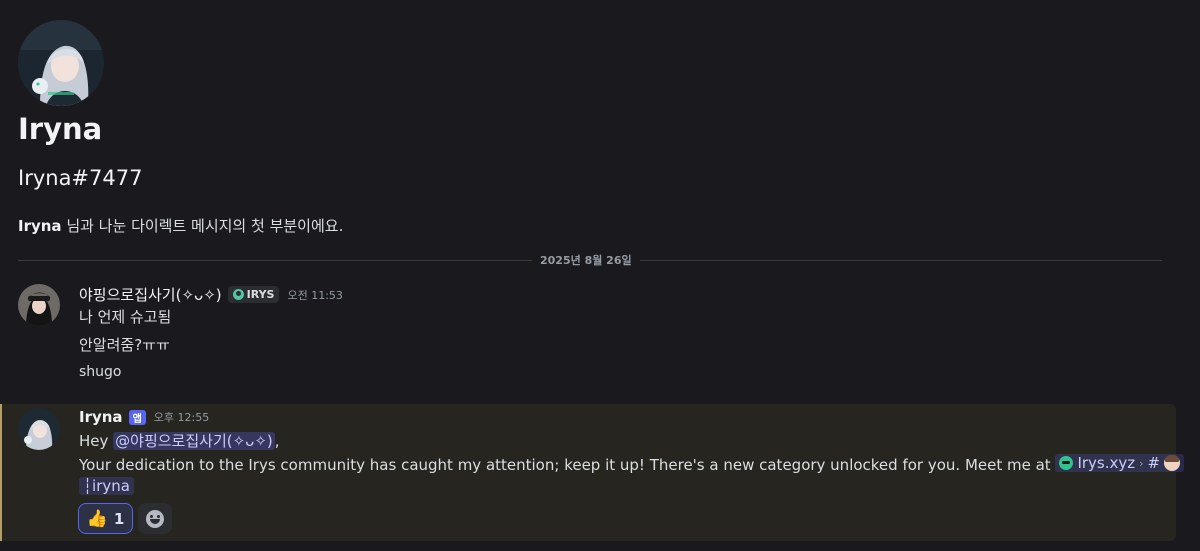 The width and height of the screenshot is (1200, 551). What do you see at coordinates (1, 472) in the screenshot?
I see `highlight-bar` at bounding box center [1, 472].